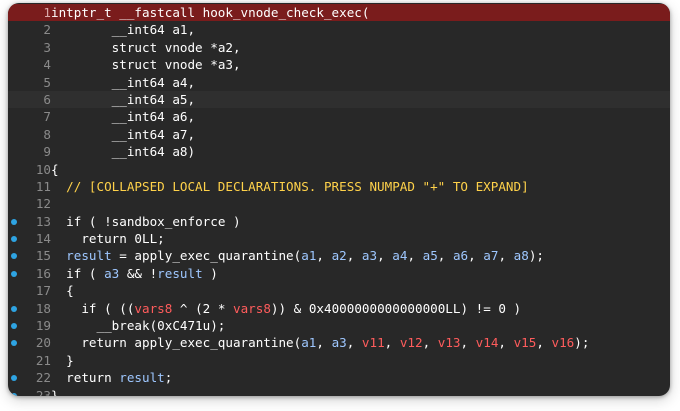 The height and width of the screenshot is (411, 680). What do you see at coordinates (138, 273) in the screenshot?
I see `code-token: && !` at bounding box center [138, 273].